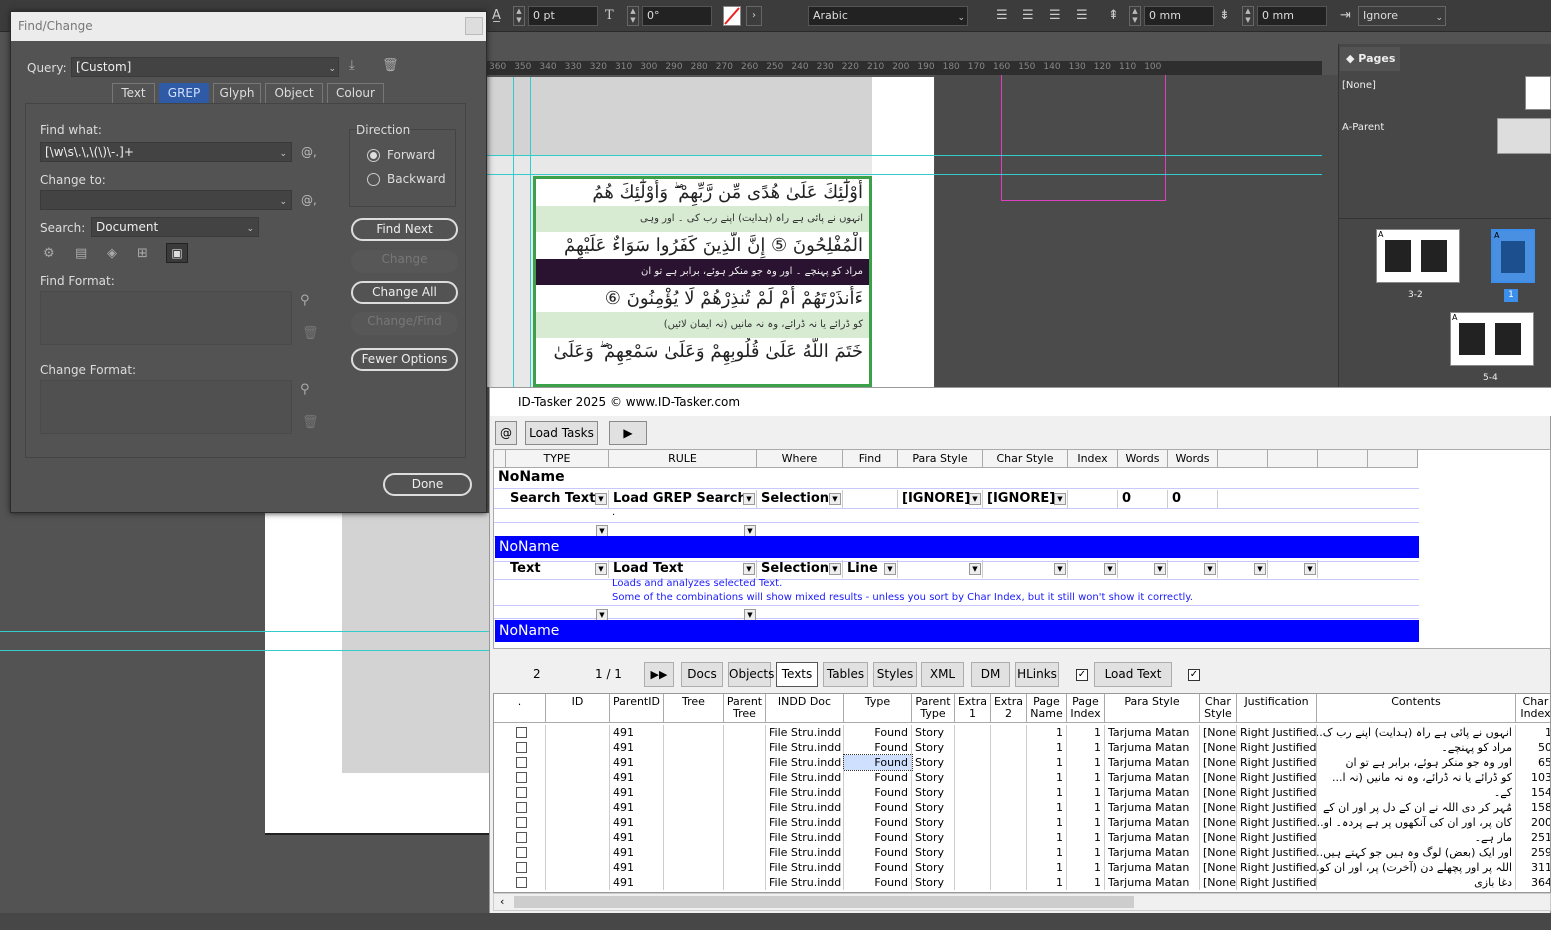  What do you see at coordinates (519, 16) in the screenshot?
I see `tracking-spinner: ▲ ▼` at bounding box center [519, 16].